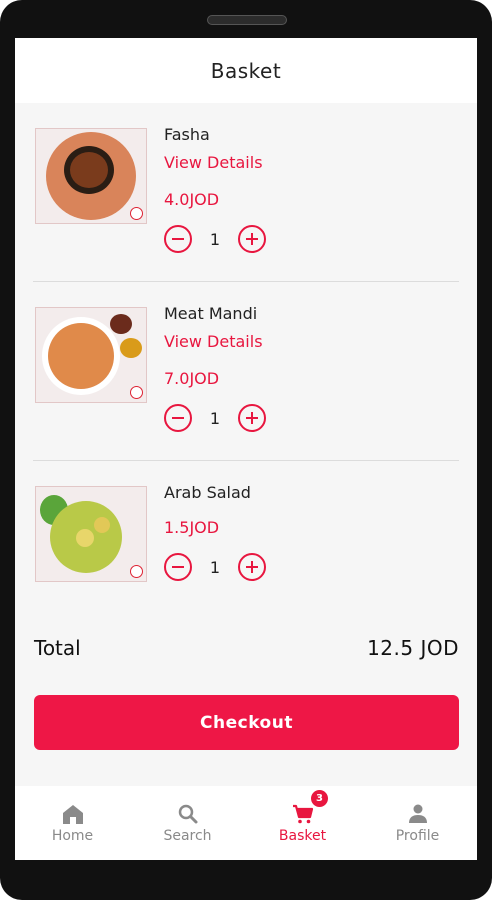  Describe the element at coordinates (246, 191) in the screenshot. I see `basket-item: Fasha View Details 4.0JOD 1` at that location.